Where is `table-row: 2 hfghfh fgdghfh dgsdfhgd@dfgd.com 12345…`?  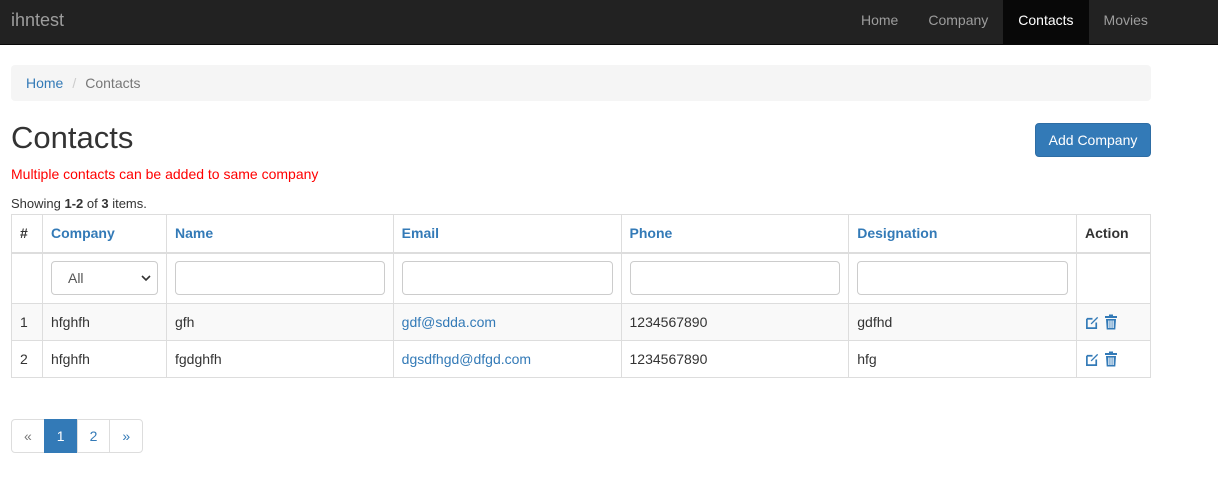 table-row: 2 hfghfh fgdghfh dgsdfhgd@dfgd.com 12345… is located at coordinates (581, 359).